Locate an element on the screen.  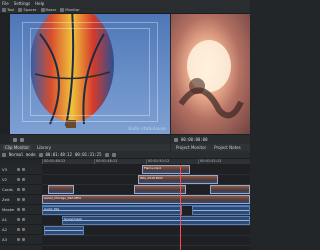
project-monitor-timecode: 00:00:00:00 is located at coordinates (194, 139).